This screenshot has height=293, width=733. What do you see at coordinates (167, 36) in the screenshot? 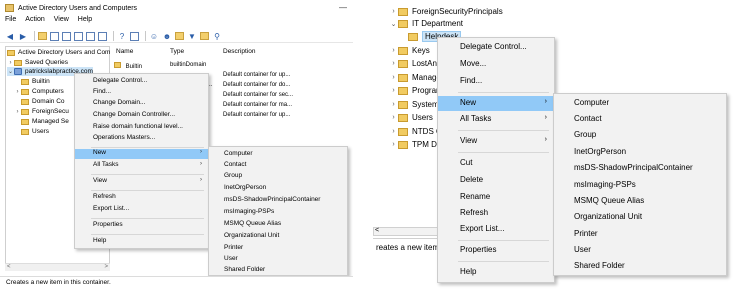
I see `new-group-icon: ☻` at bounding box center [167, 36].